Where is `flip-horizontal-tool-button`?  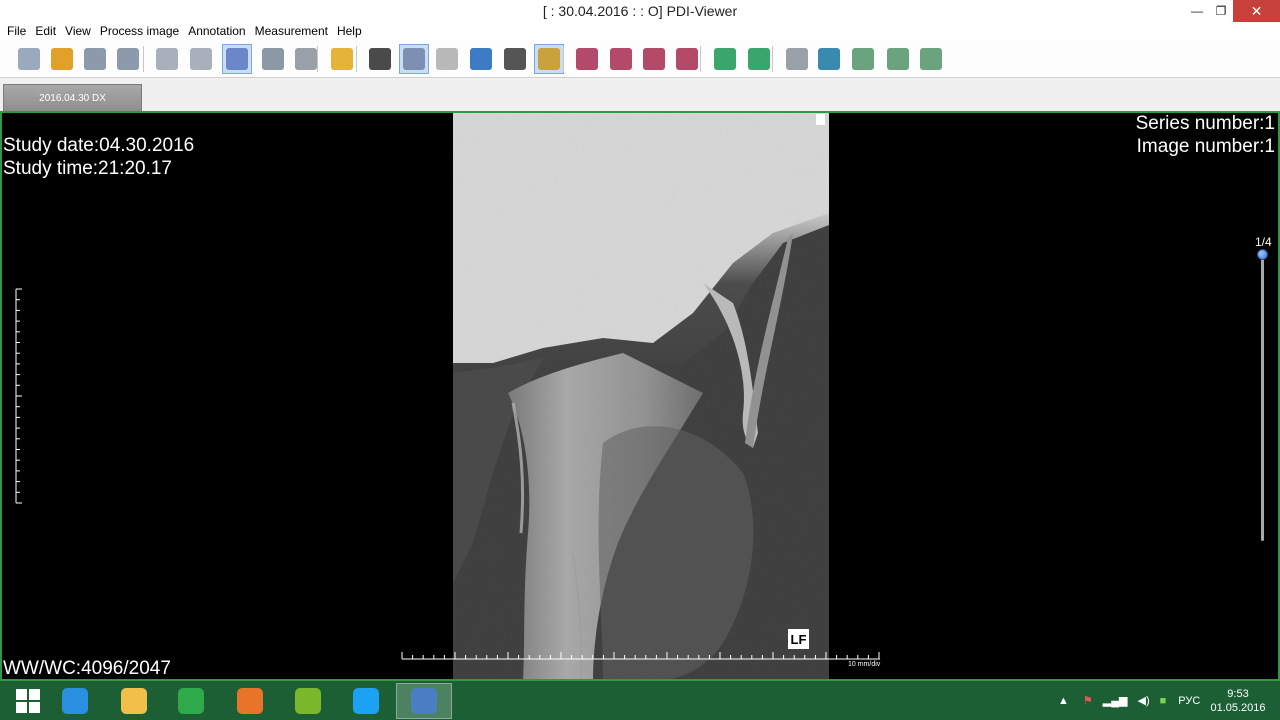
flip-horizontal-tool-button is located at coordinates (654, 59).